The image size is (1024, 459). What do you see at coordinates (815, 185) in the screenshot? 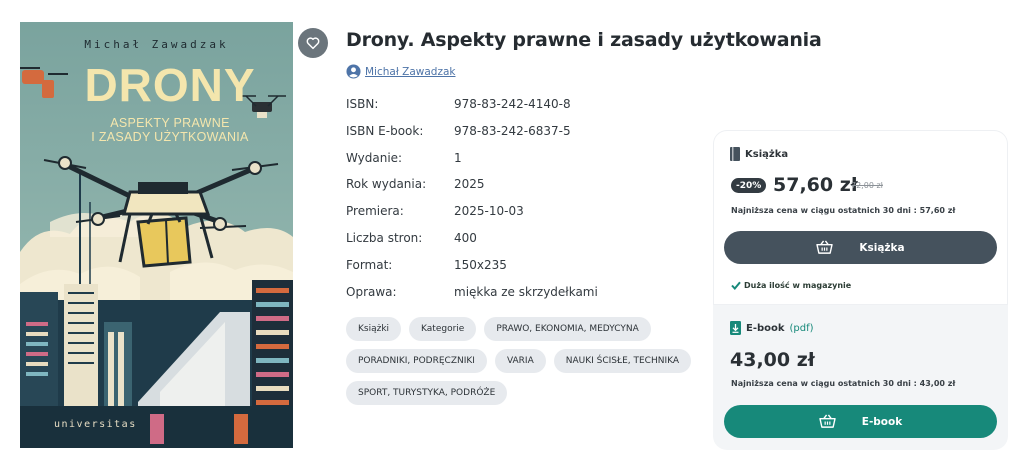
I see `book-price: 57,60 zł` at bounding box center [815, 185].